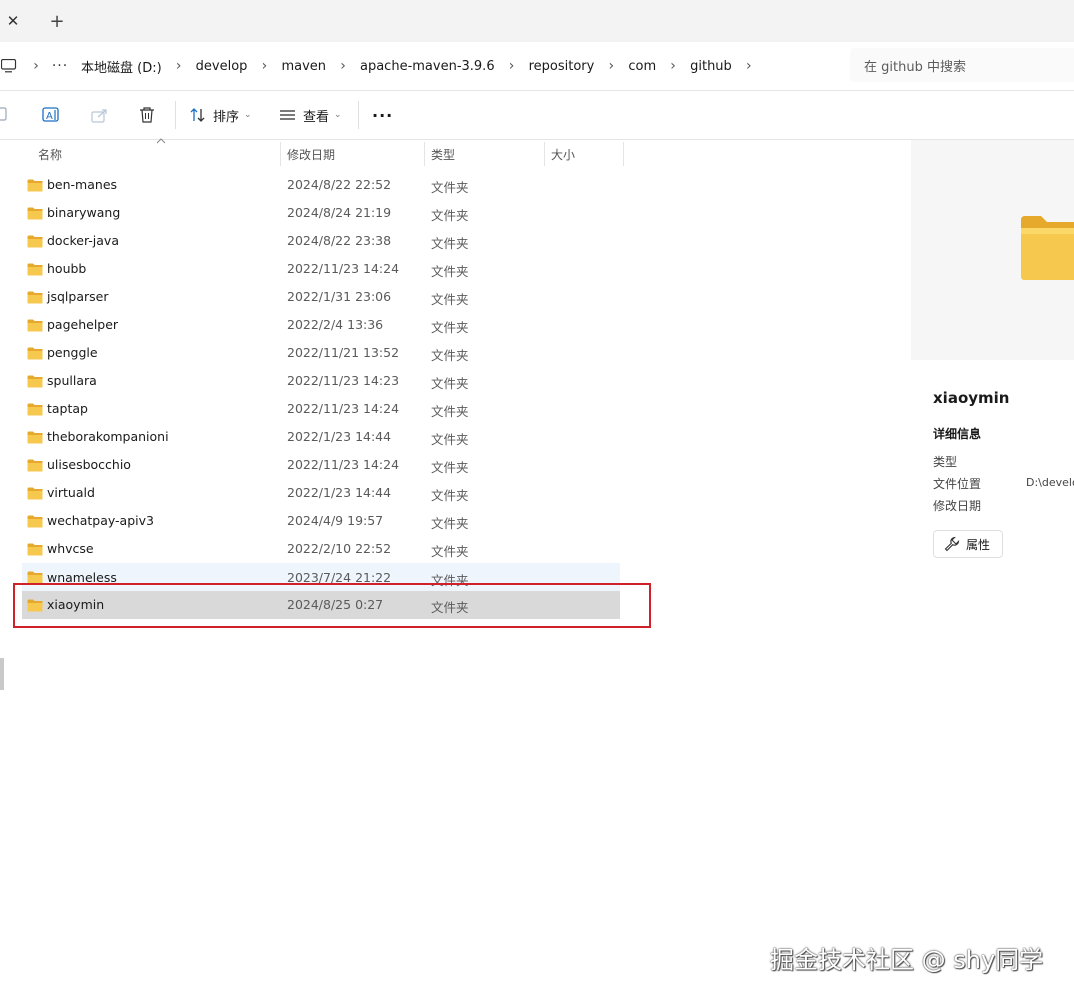  I want to click on breadcrumb-item-maven: maven, so click(303, 66).